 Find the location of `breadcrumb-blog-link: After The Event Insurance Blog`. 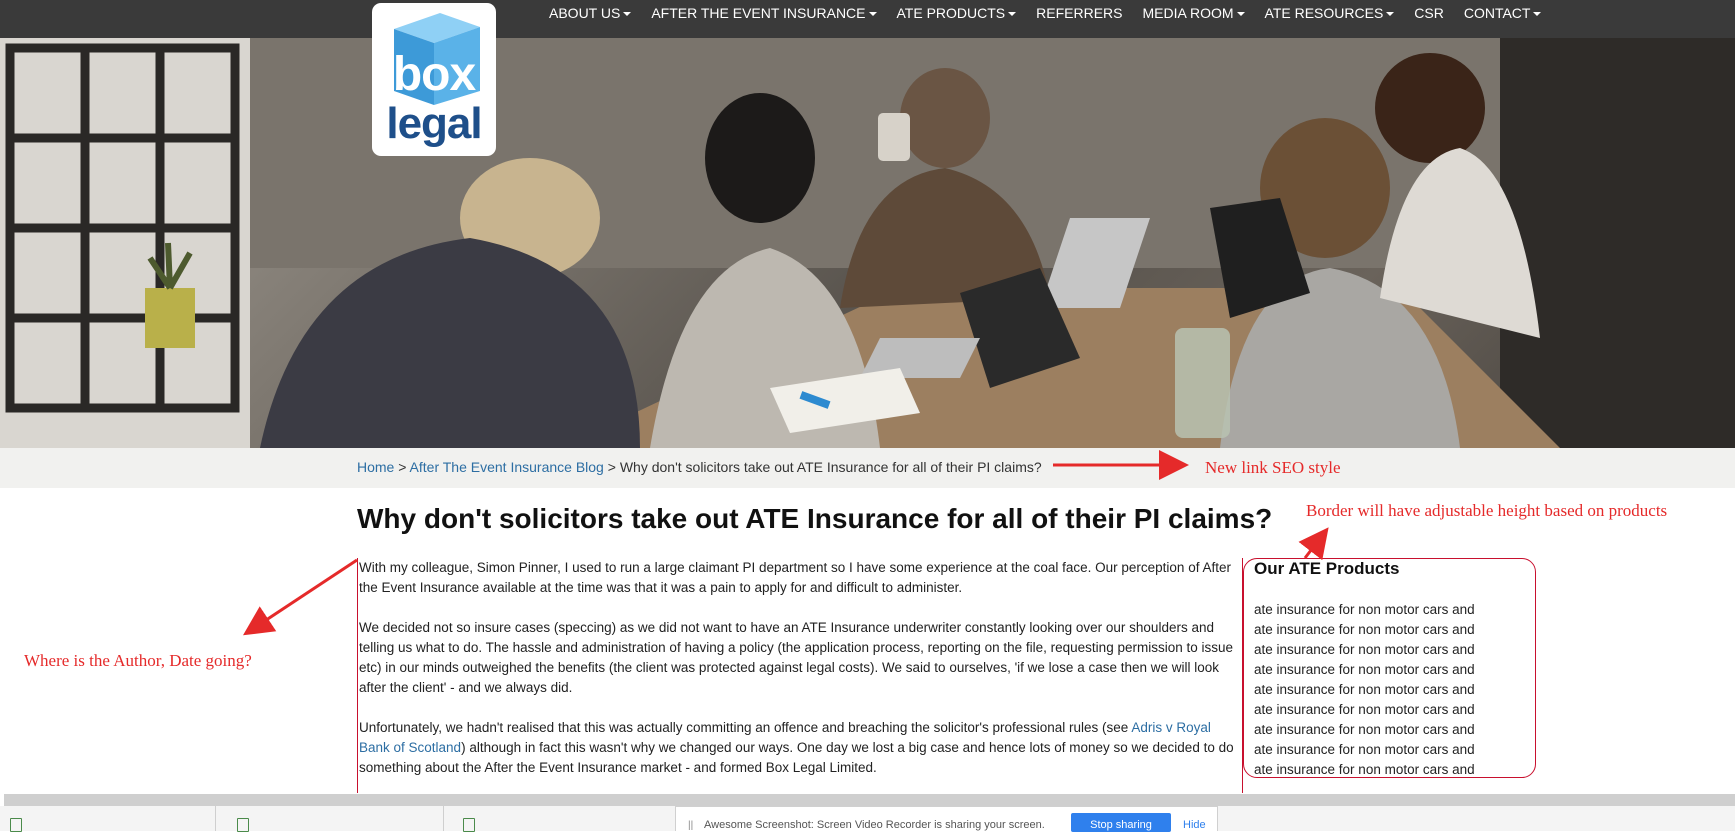

breadcrumb-blog-link: After The Event Insurance Blog is located at coordinates (507, 467).